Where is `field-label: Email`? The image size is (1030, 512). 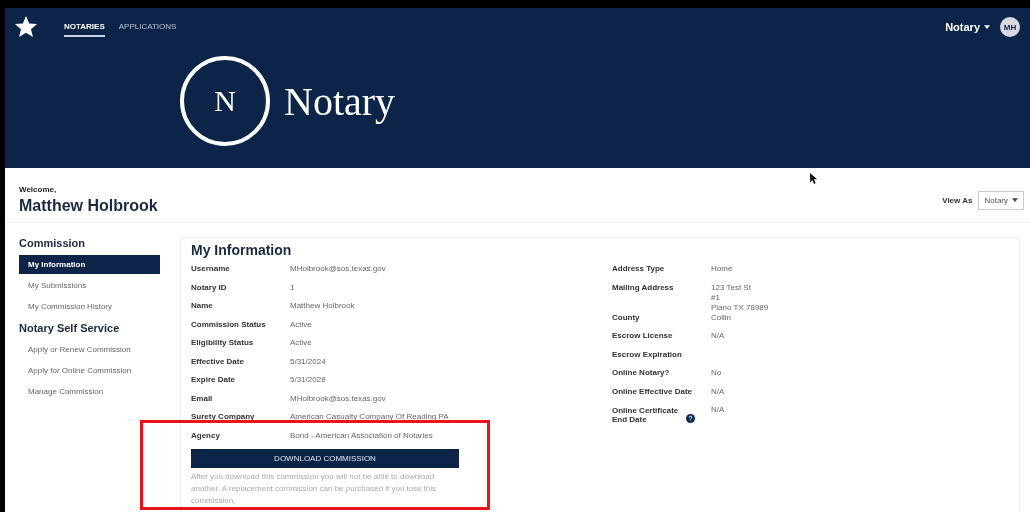
field-label: Email is located at coordinates (202, 399).